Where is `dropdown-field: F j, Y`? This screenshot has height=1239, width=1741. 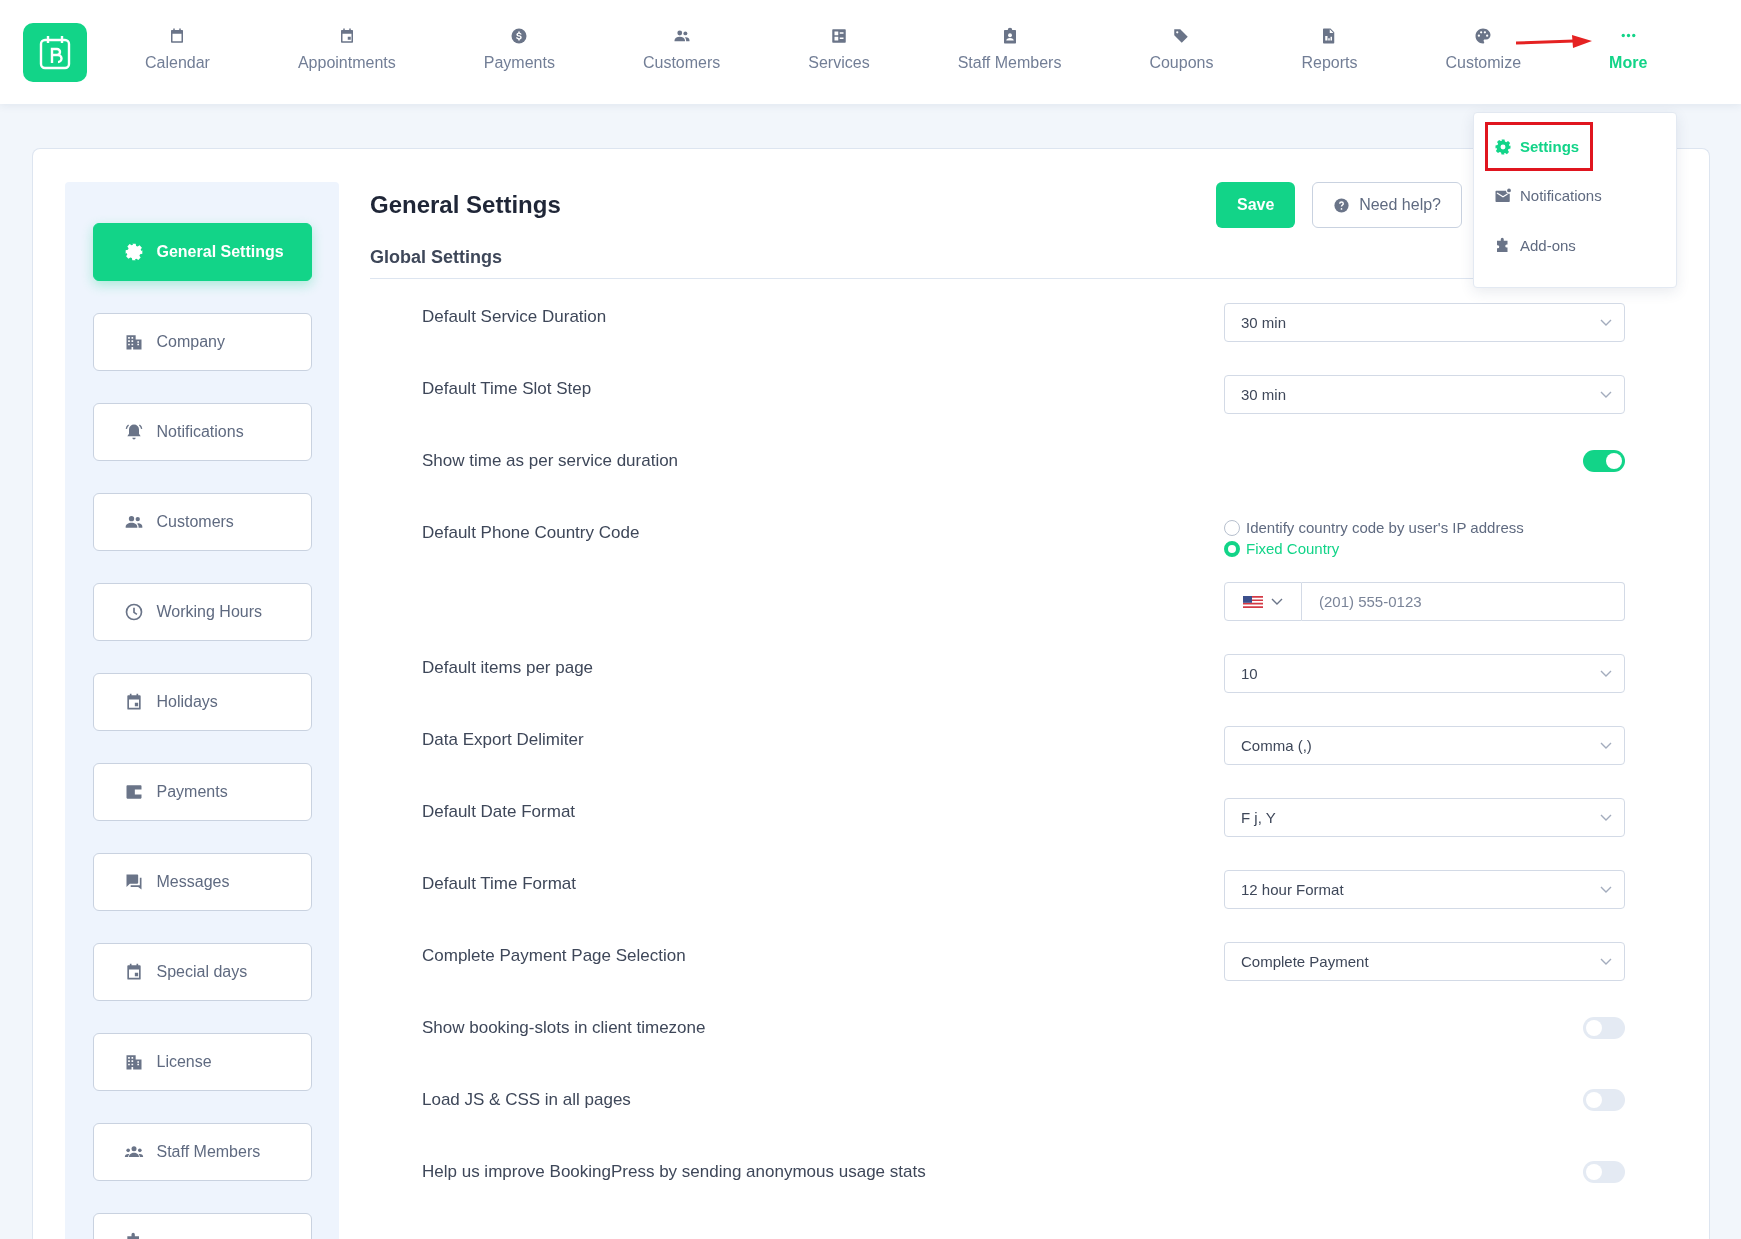 dropdown-field: F j, Y is located at coordinates (1424, 817).